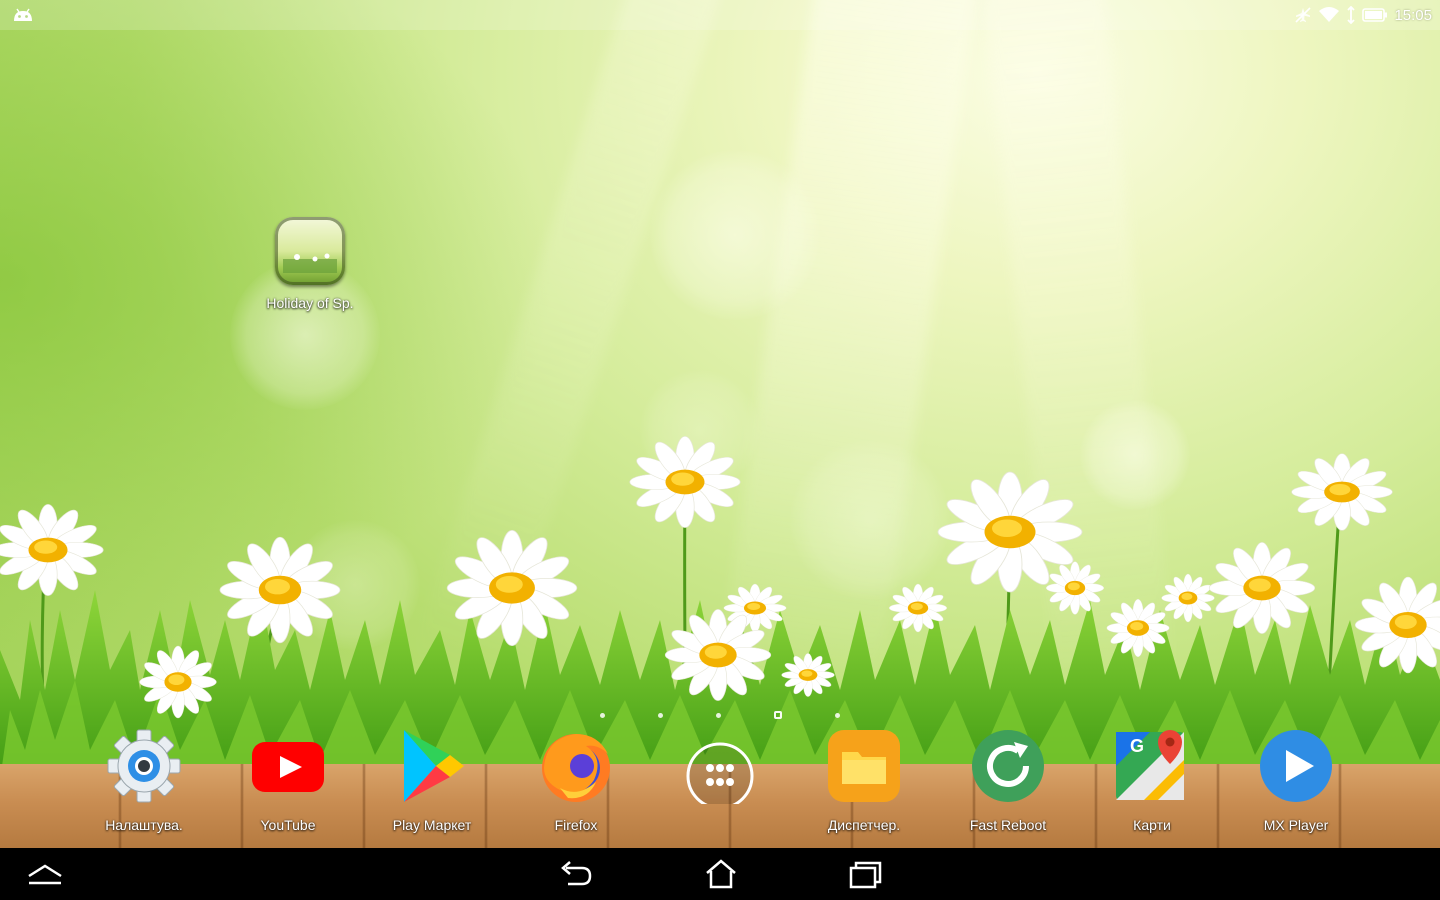 This screenshot has height=900, width=1440. I want to click on settings-gear-icon, so click(144, 766).